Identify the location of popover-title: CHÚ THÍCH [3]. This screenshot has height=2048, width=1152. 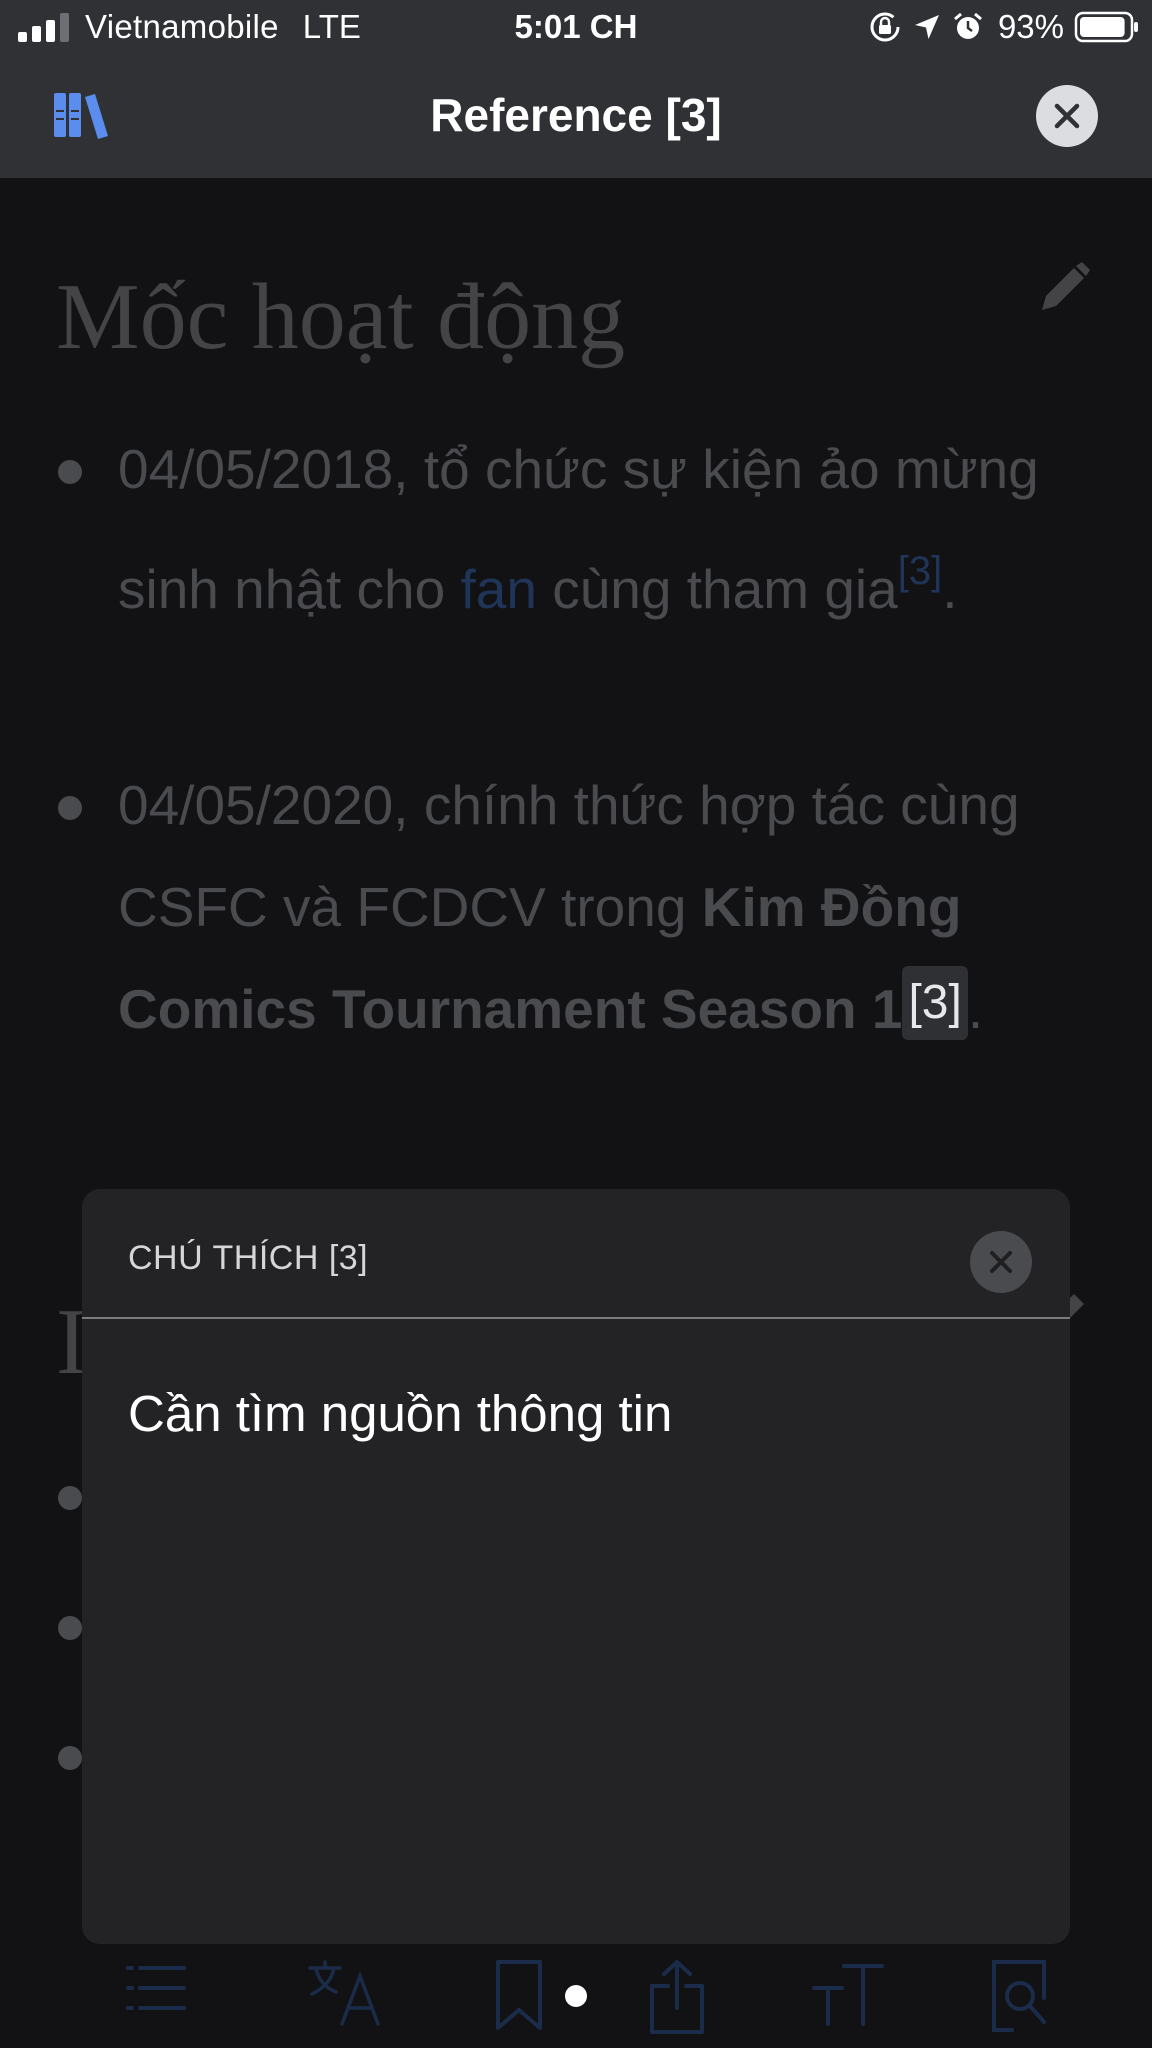
(248, 1258).